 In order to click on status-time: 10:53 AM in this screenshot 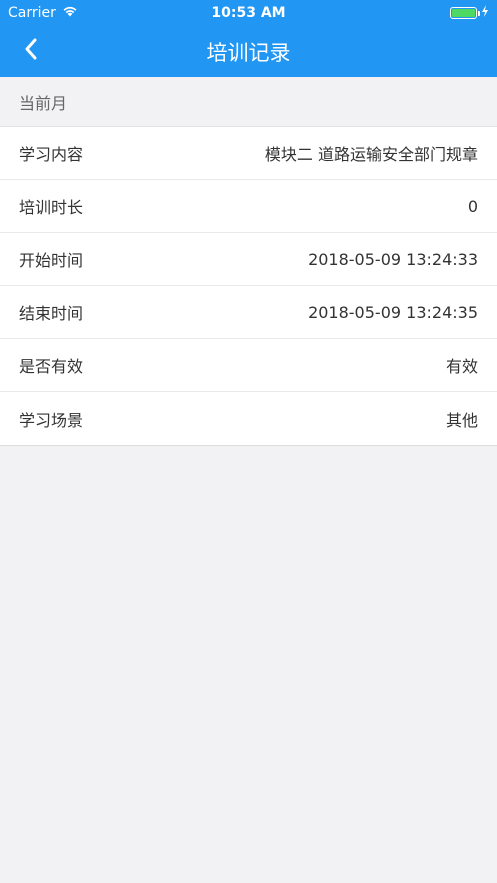, I will do `click(248, 13)`.